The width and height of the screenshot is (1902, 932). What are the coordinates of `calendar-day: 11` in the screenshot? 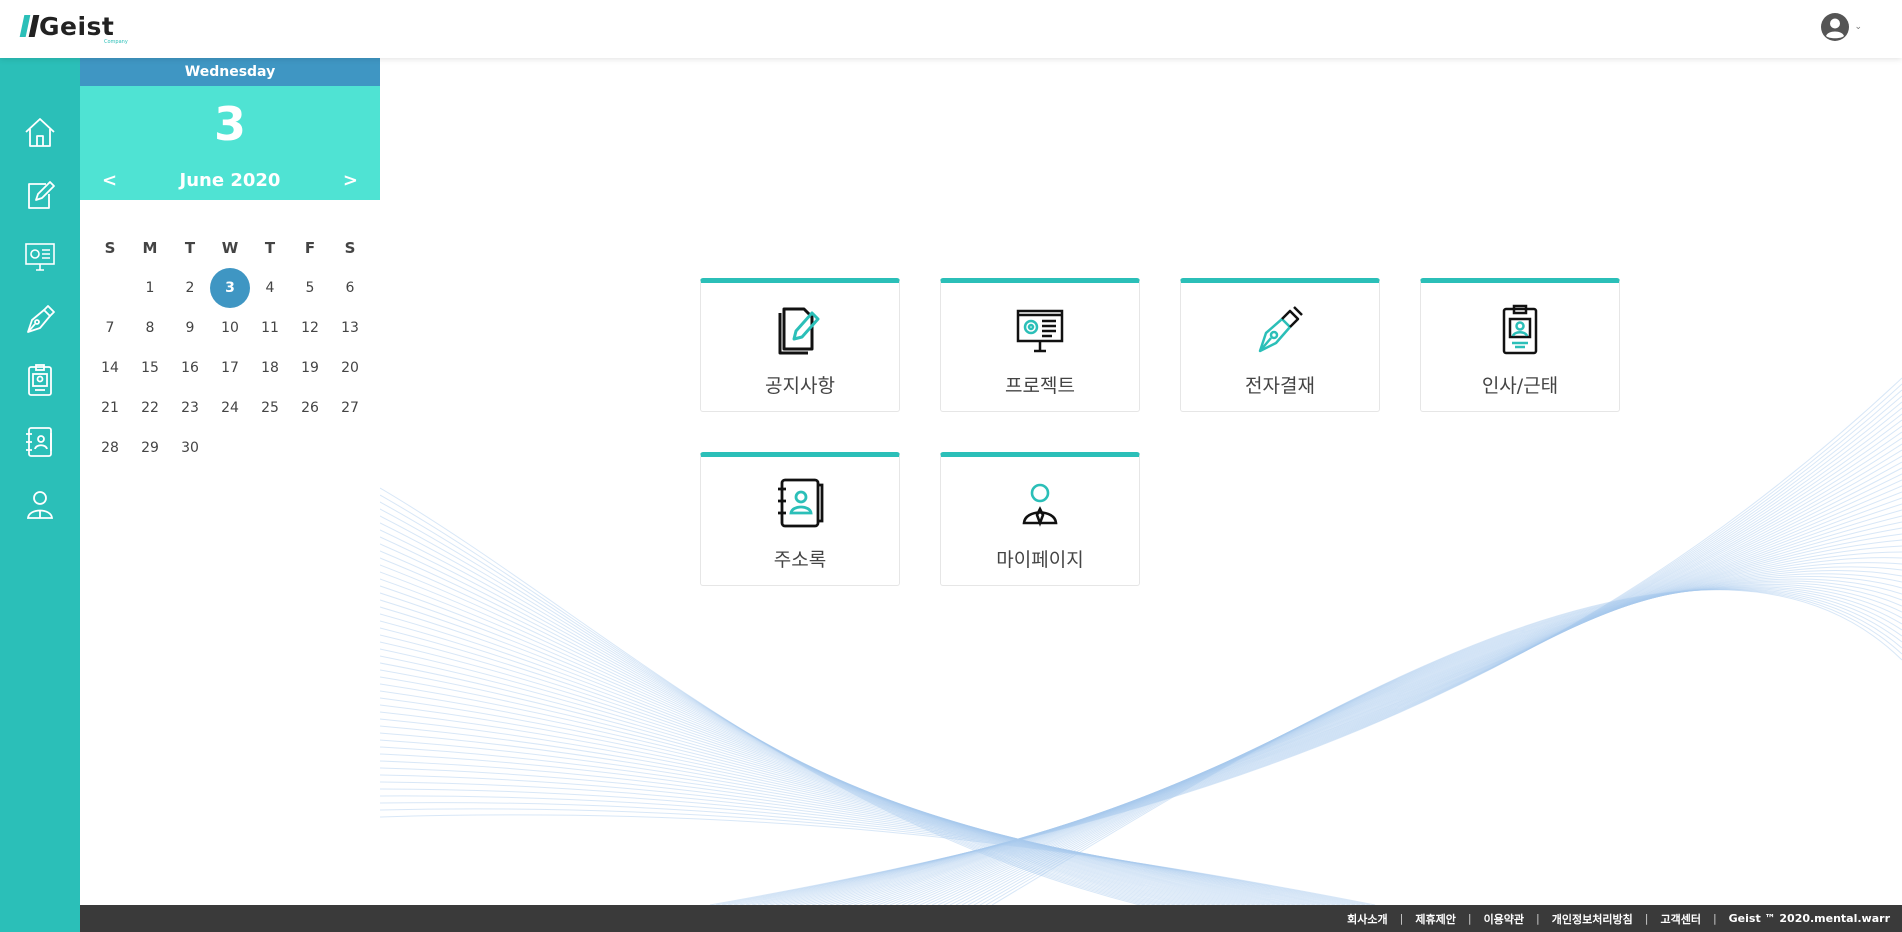 It's located at (270, 328).